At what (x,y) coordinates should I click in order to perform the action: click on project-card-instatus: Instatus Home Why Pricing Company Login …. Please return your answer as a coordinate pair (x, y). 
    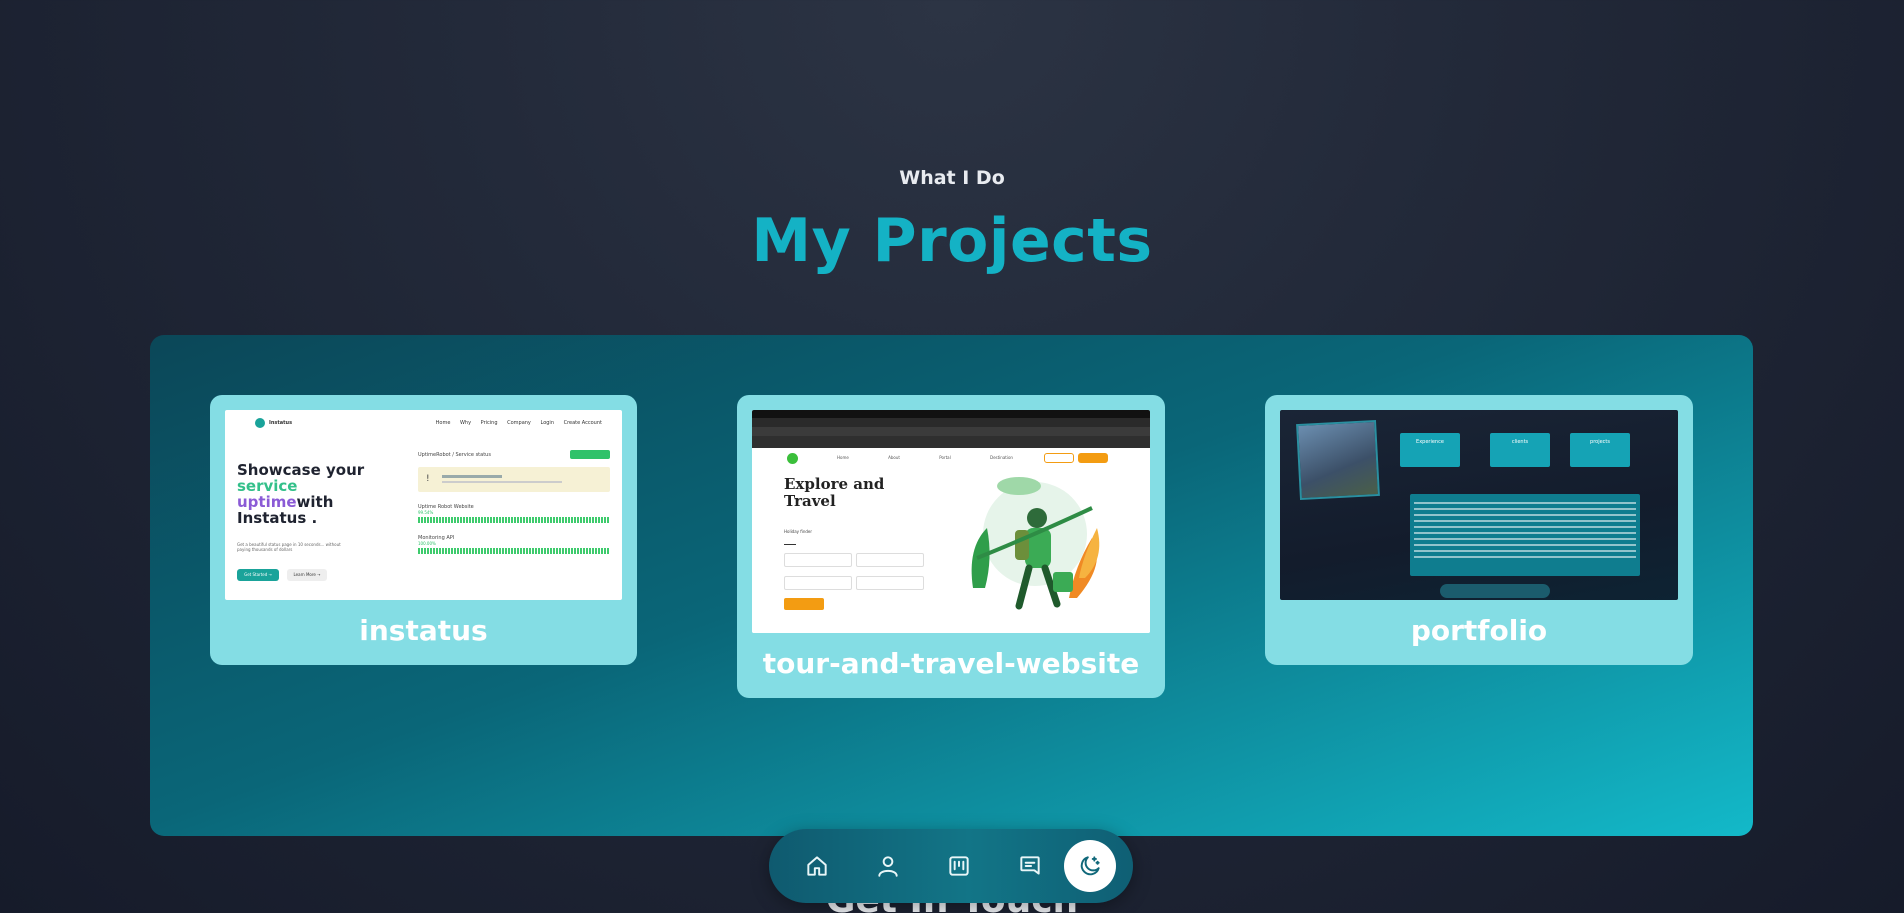
    Looking at the image, I should click on (423, 530).